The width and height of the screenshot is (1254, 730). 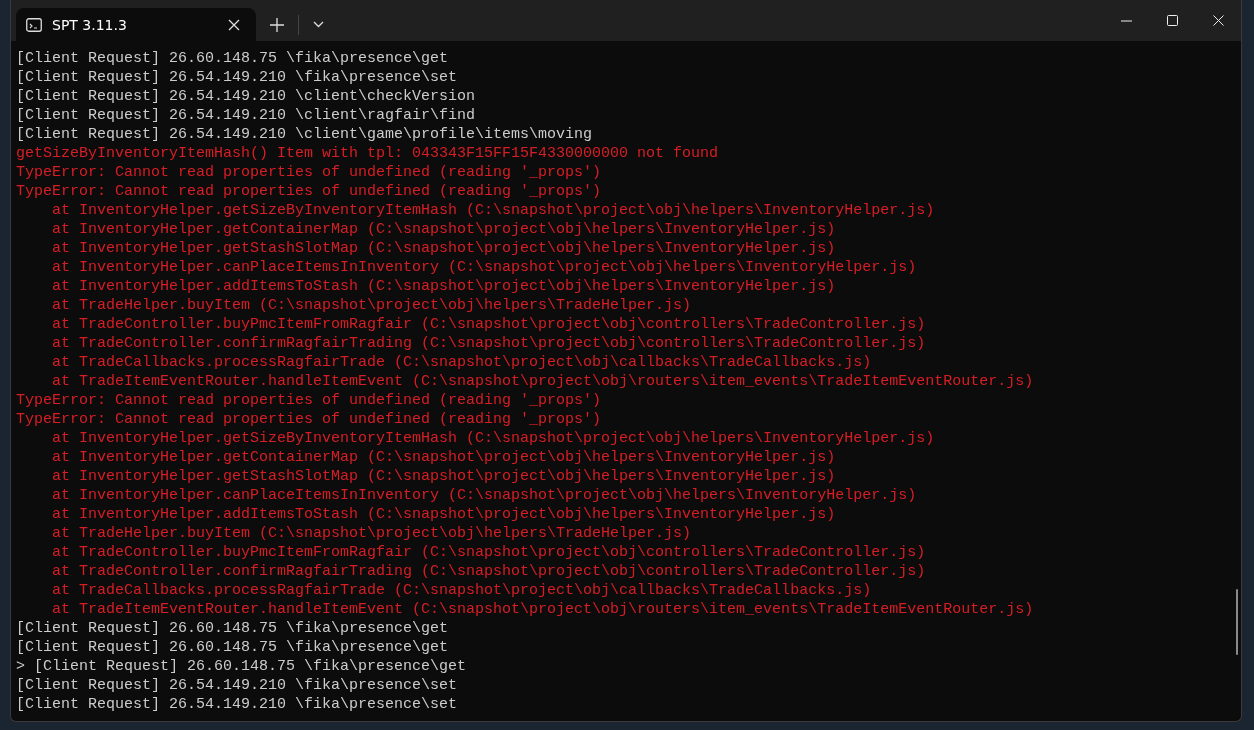 What do you see at coordinates (242, 666) in the screenshot?
I see `log-line: > [Client Request] 26.60.148.75 \fika\presence\get` at bounding box center [242, 666].